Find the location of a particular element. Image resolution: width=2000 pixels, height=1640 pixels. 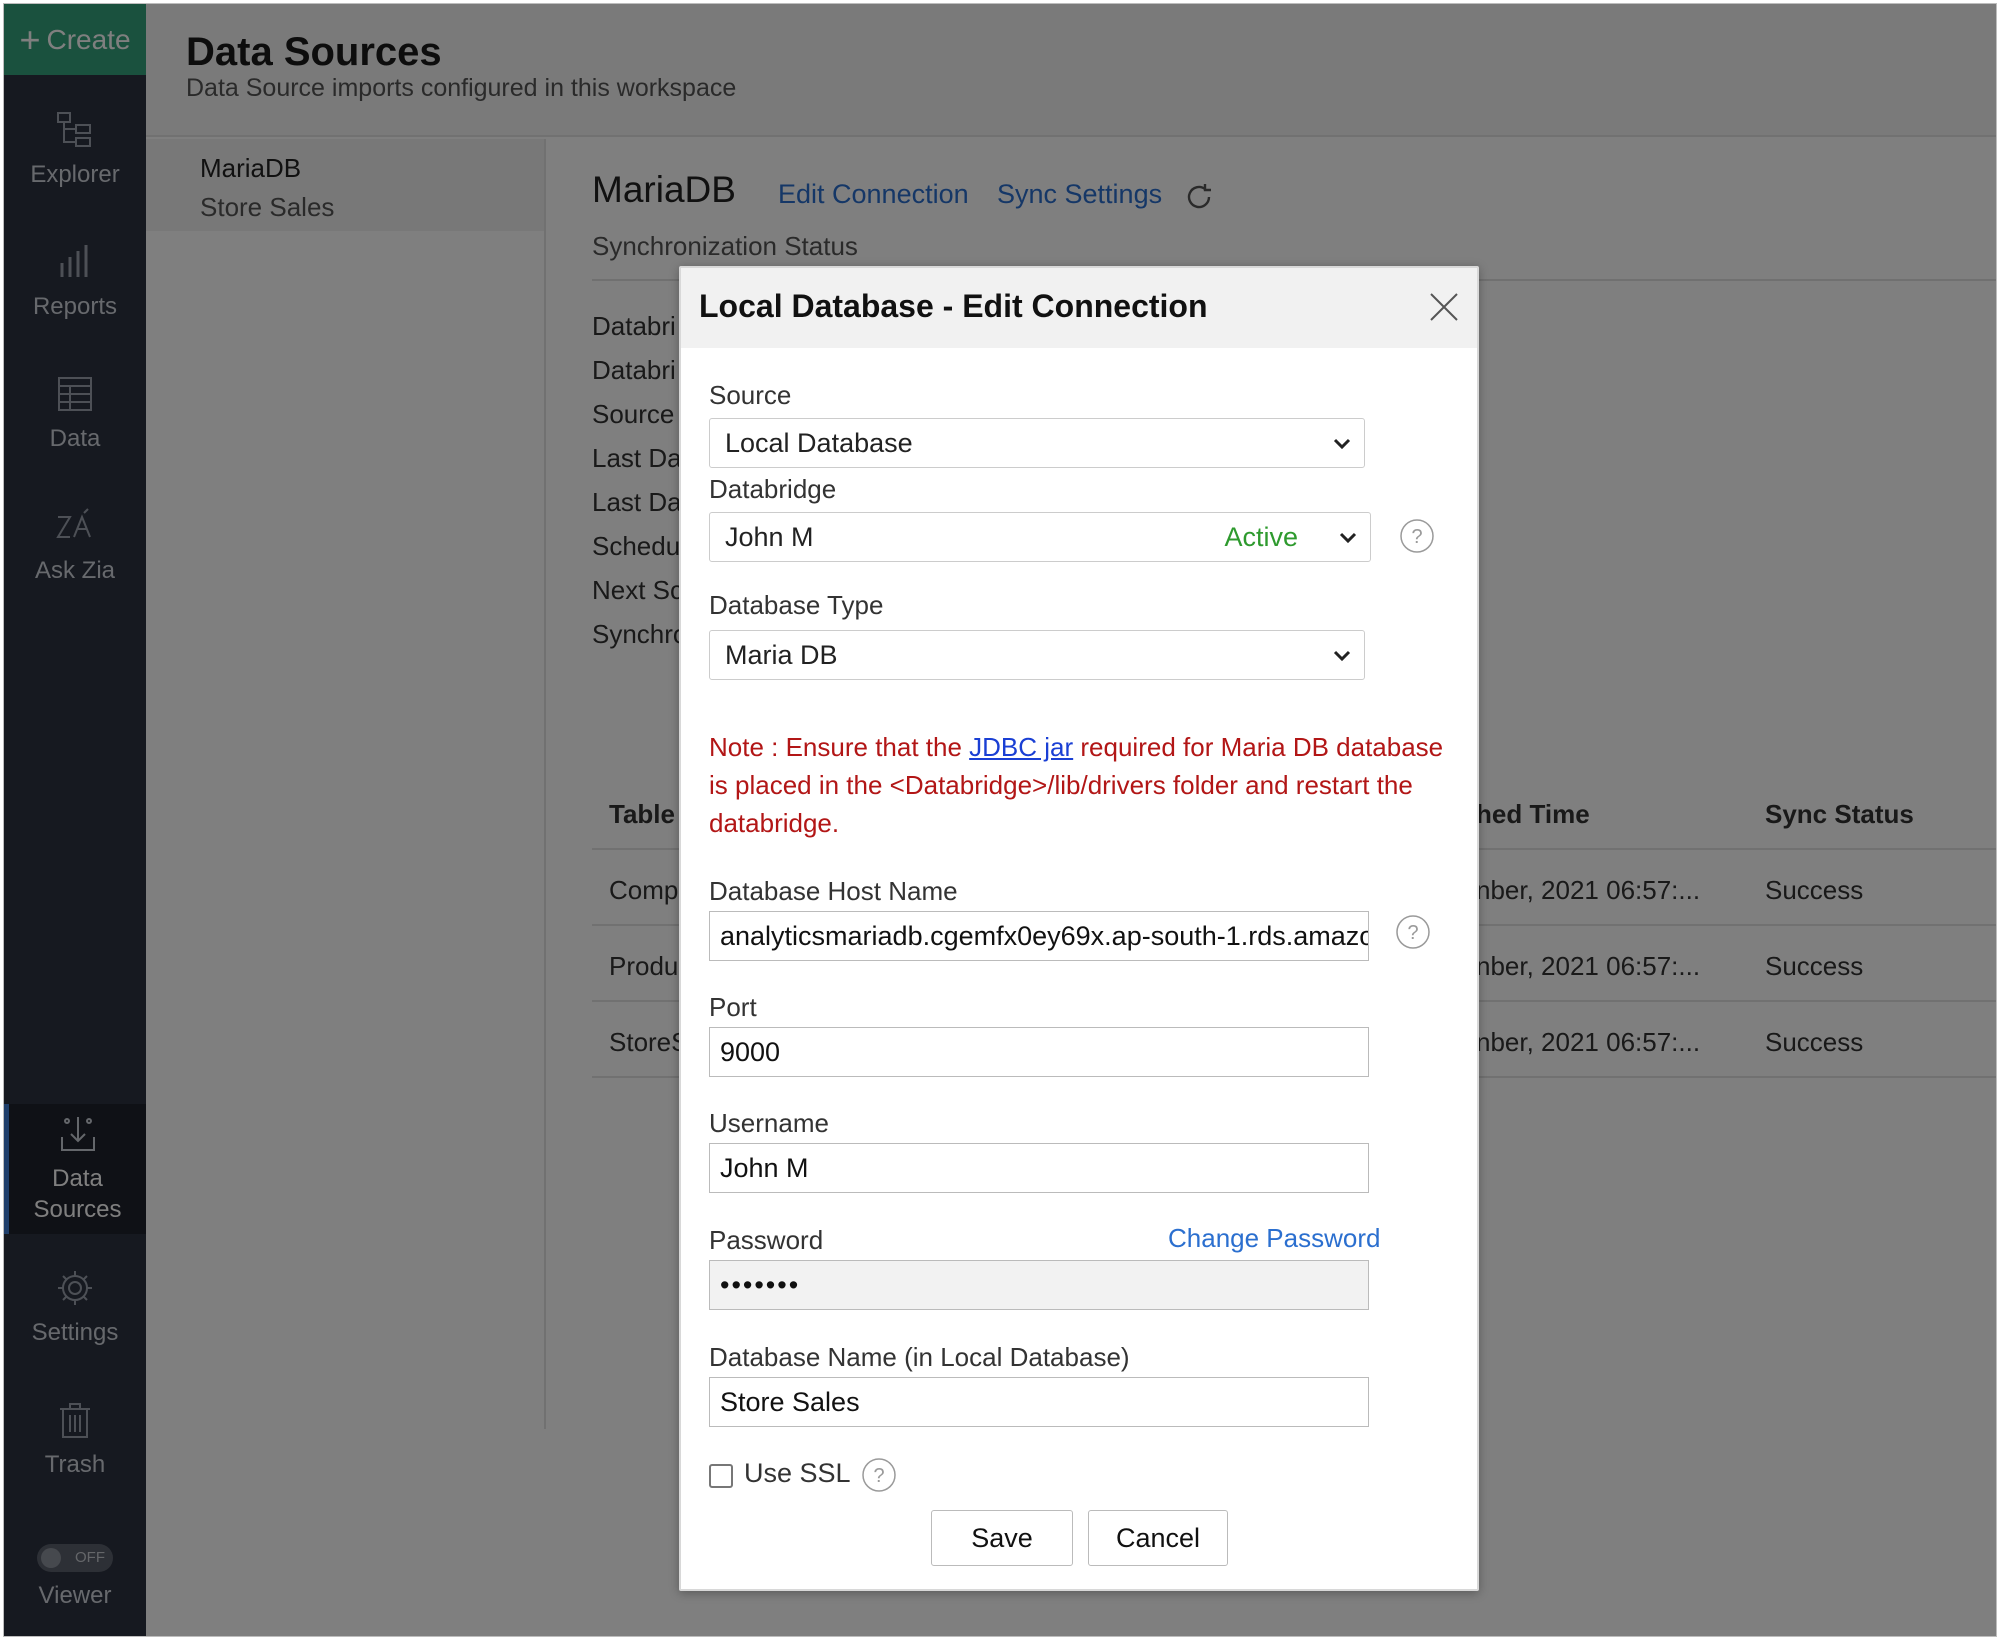

password-field: ••••••• is located at coordinates (1039, 1285).